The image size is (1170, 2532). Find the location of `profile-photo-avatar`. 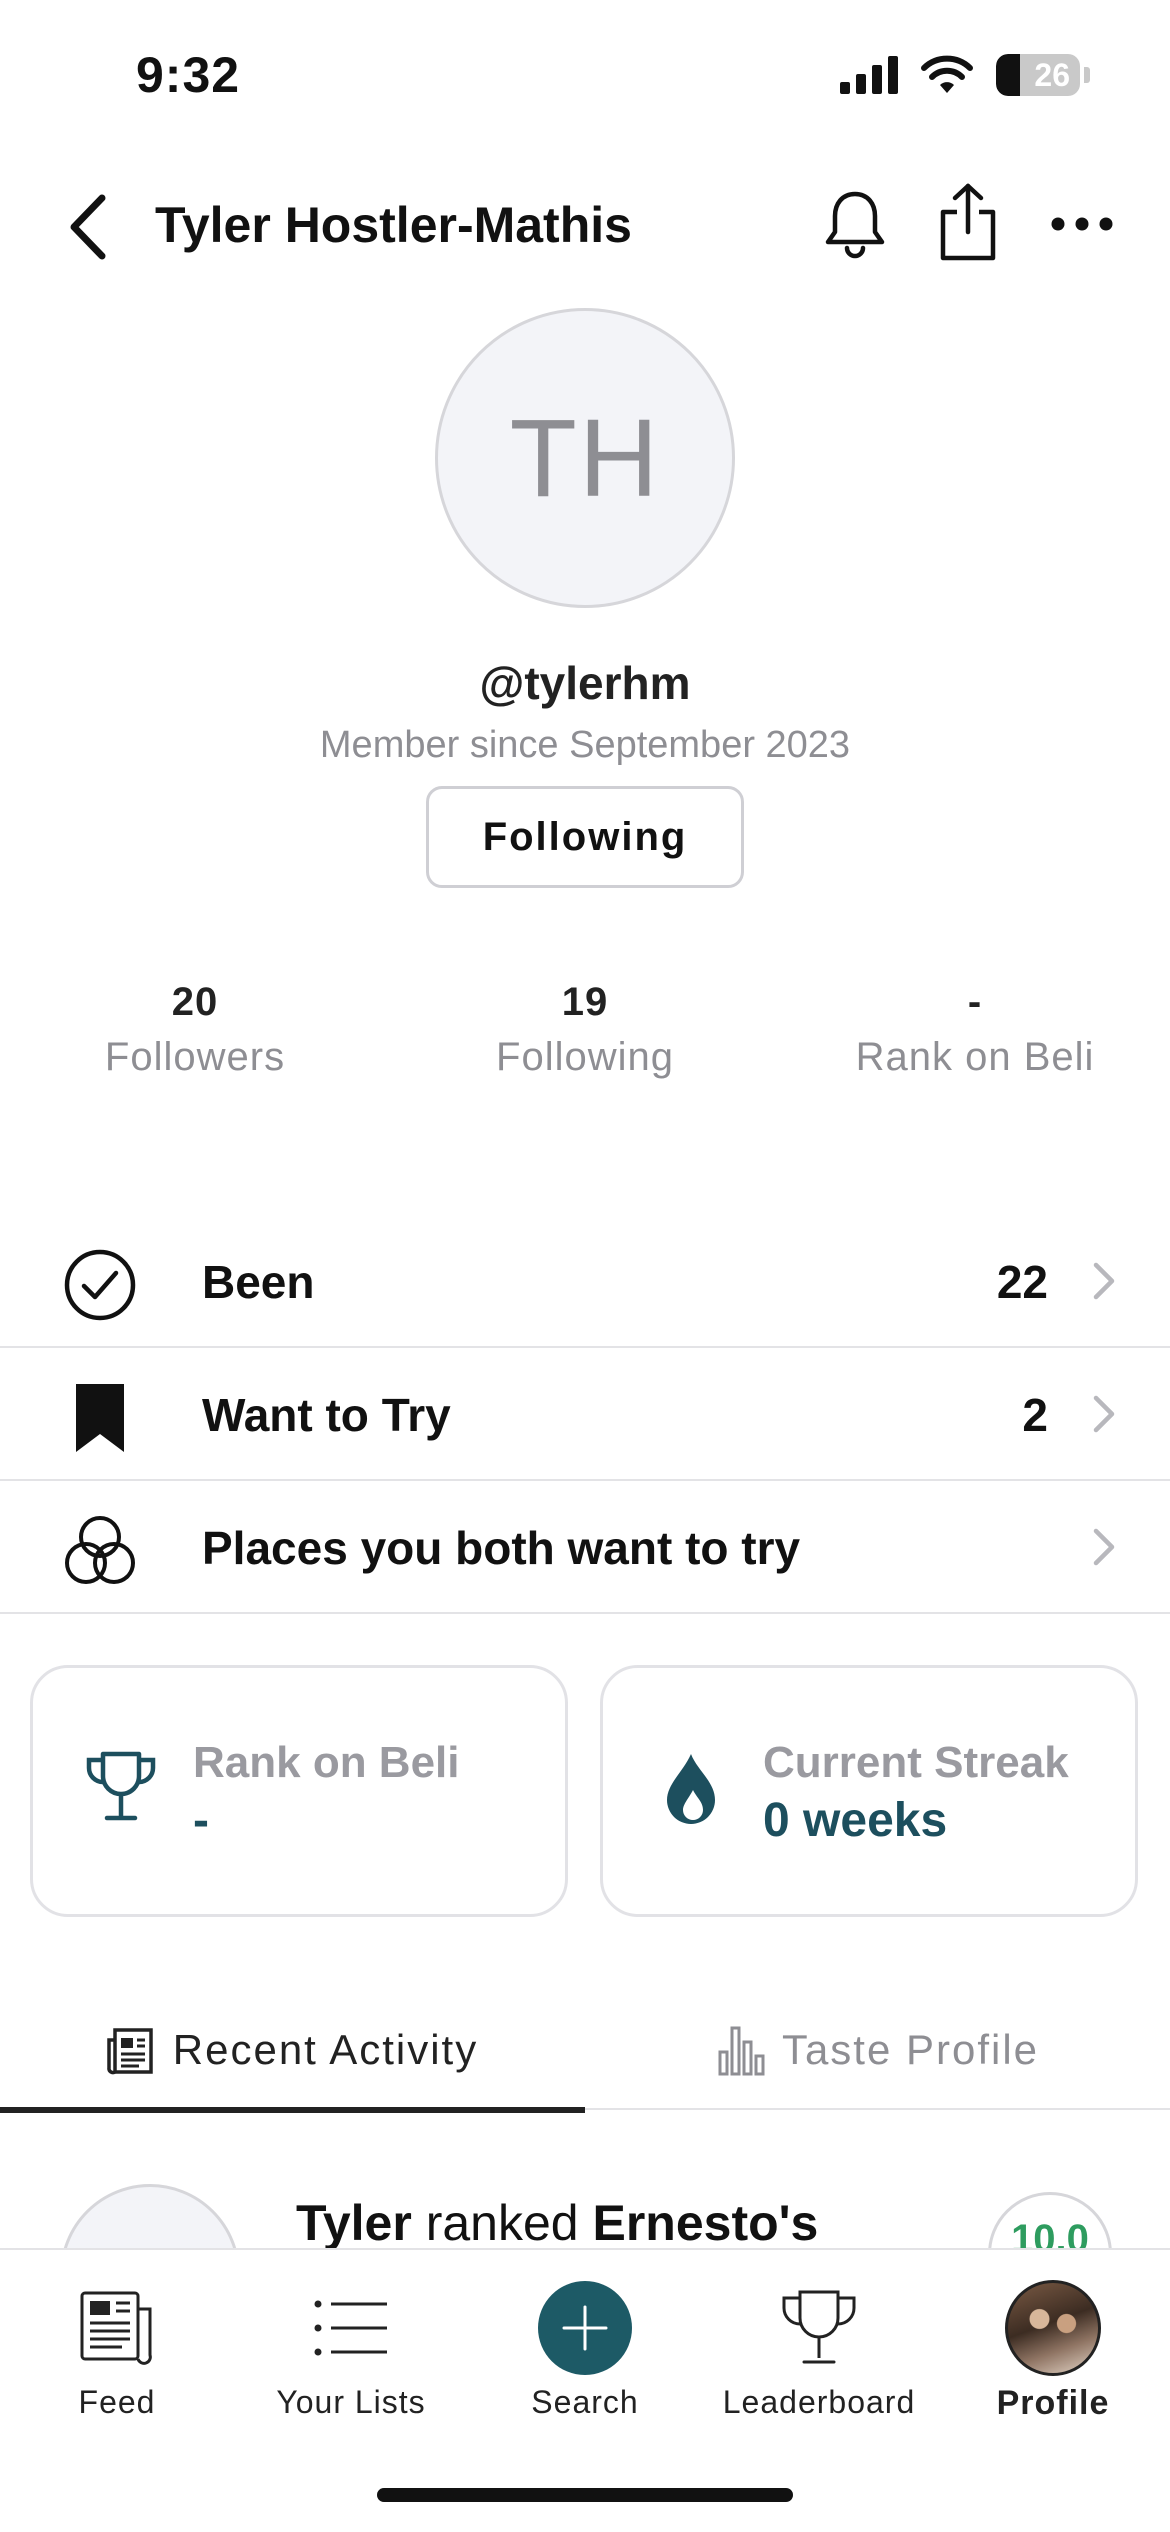

profile-photo-avatar is located at coordinates (1053, 2328).